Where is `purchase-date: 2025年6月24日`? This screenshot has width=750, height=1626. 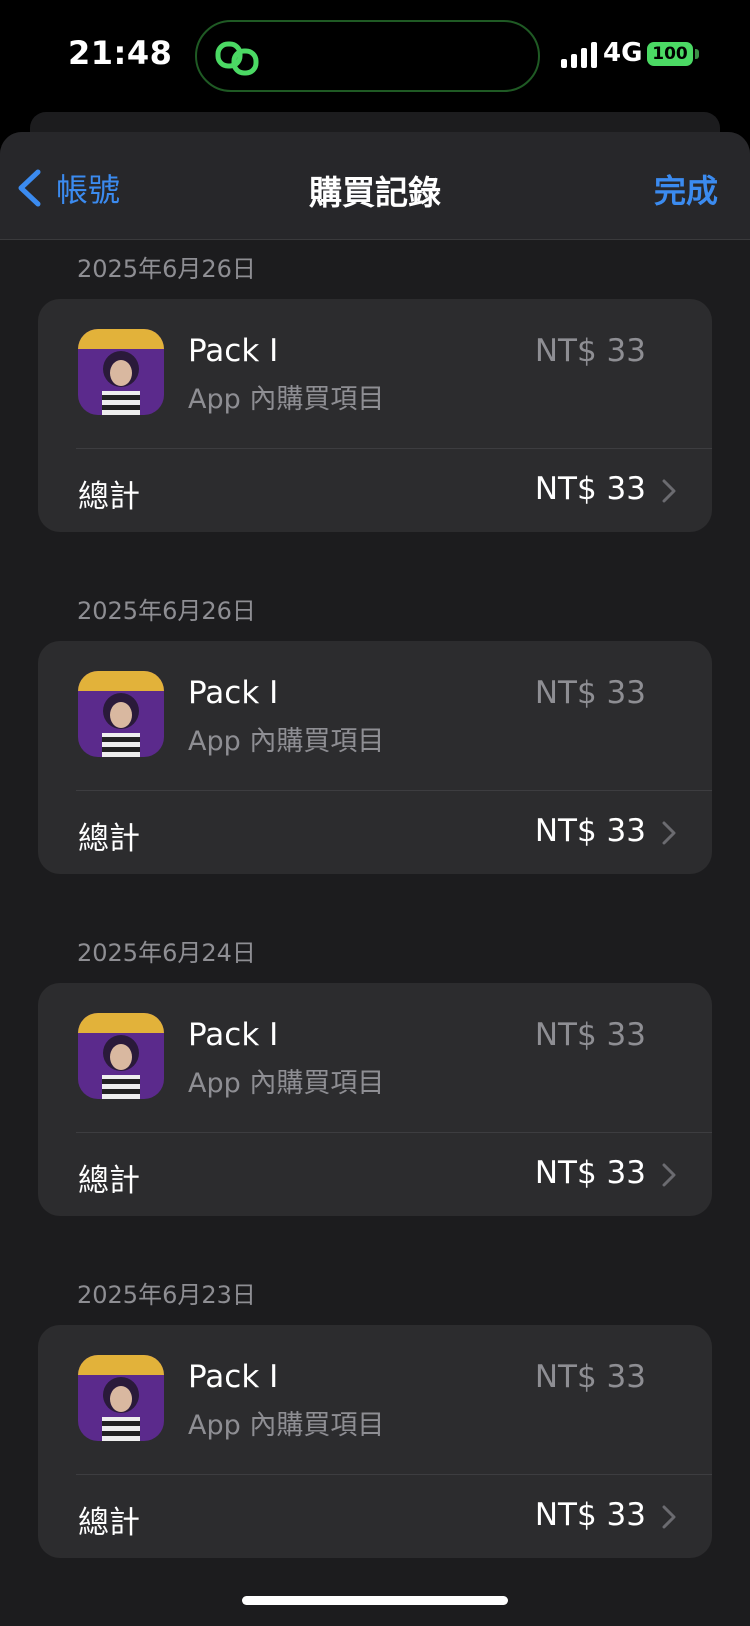
purchase-date: 2025年6月24日 is located at coordinates (166, 953).